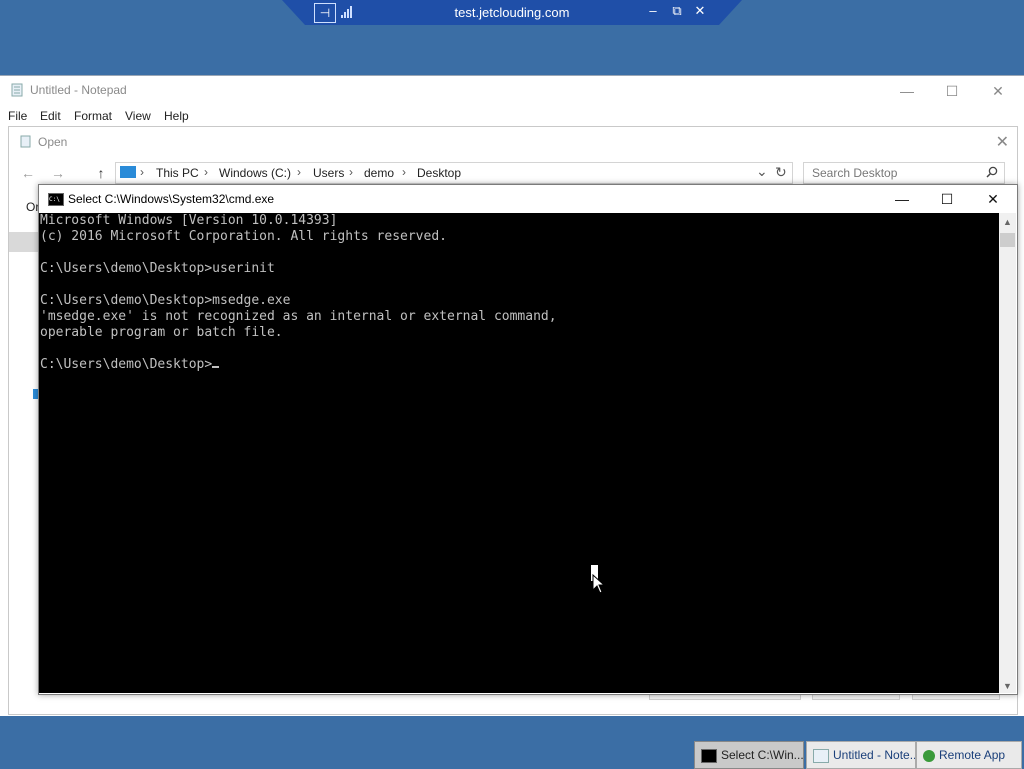 Image resolution: width=1024 pixels, height=769 pixels. What do you see at coordinates (138, 116) in the screenshot?
I see `menu-view: View` at bounding box center [138, 116].